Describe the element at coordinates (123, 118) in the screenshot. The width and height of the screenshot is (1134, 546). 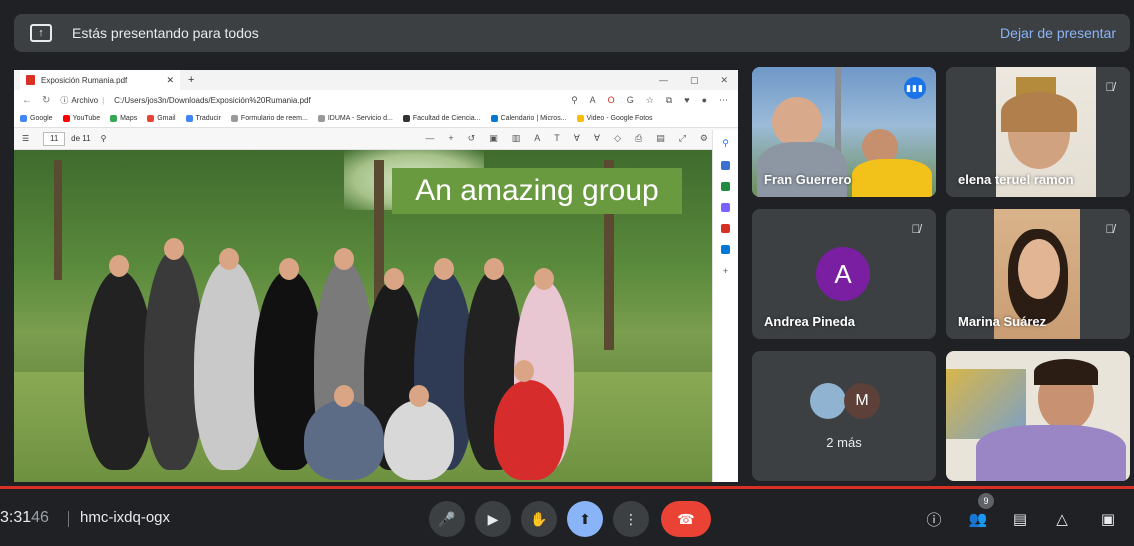
I see `bookmark-item: Maps` at that location.